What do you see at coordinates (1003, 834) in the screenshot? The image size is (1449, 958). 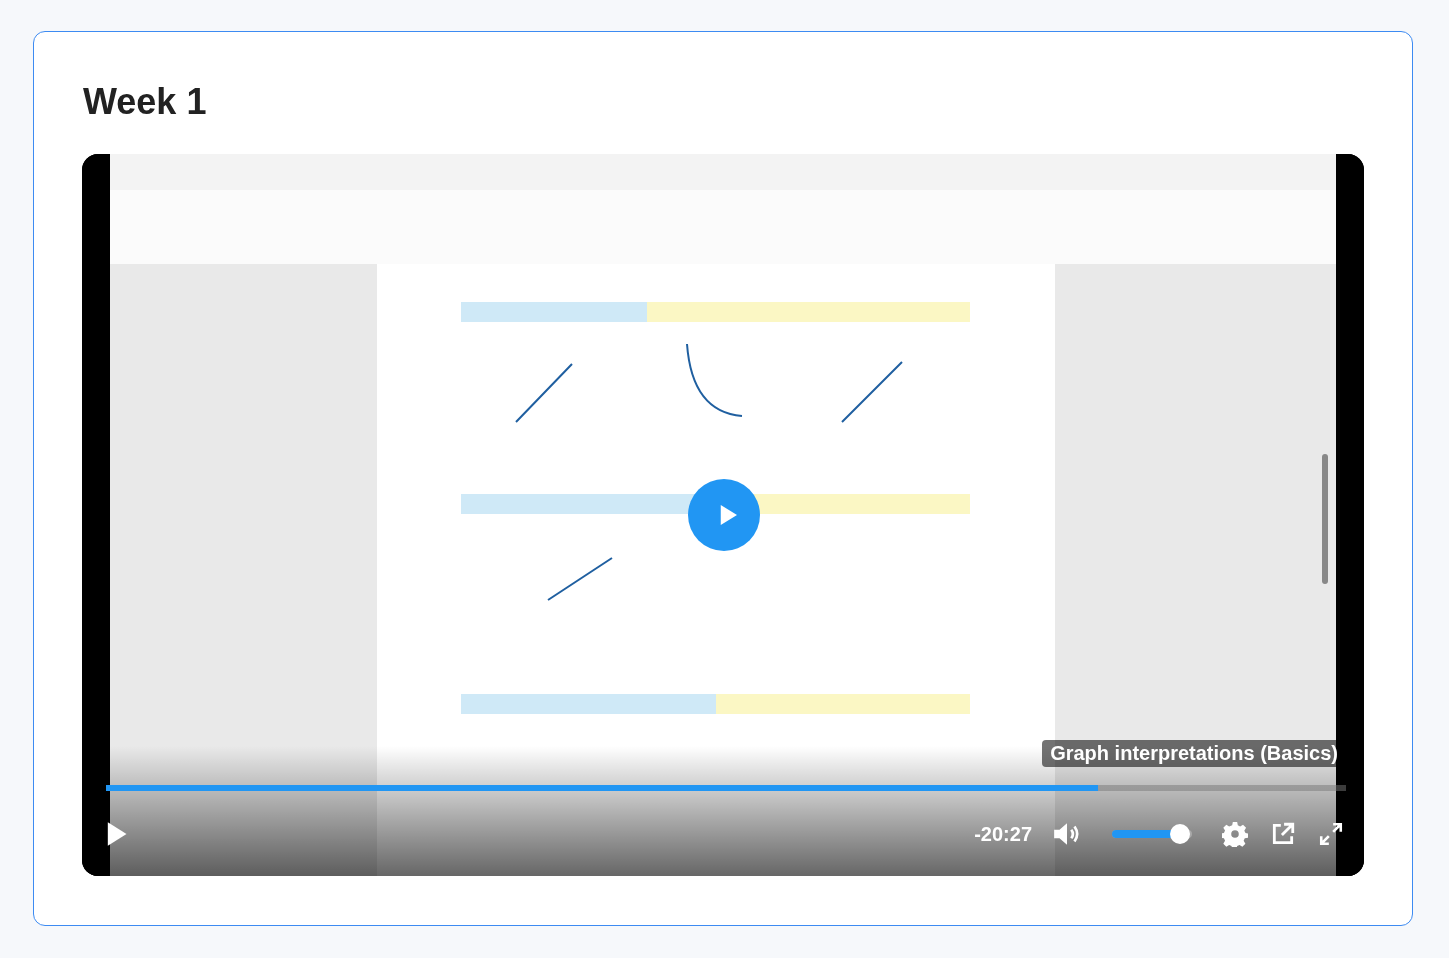 I see `time-remaining: -20:27` at bounding box center [1003, 834].